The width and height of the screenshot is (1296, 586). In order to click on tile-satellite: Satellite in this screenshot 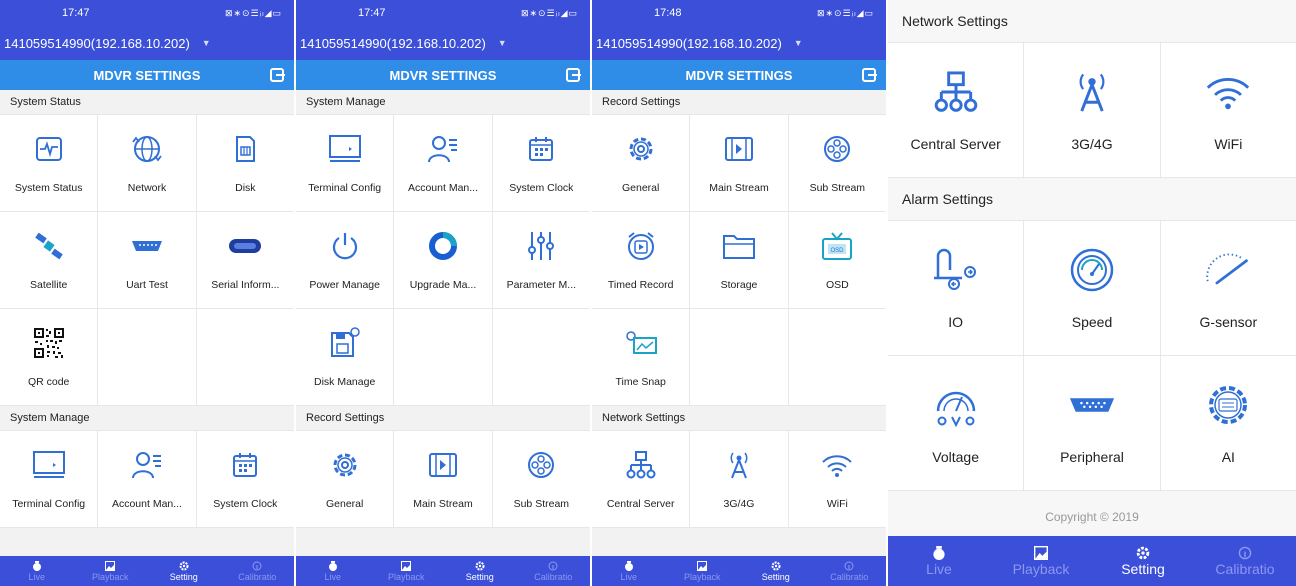, I will do `click(49, 260)`.